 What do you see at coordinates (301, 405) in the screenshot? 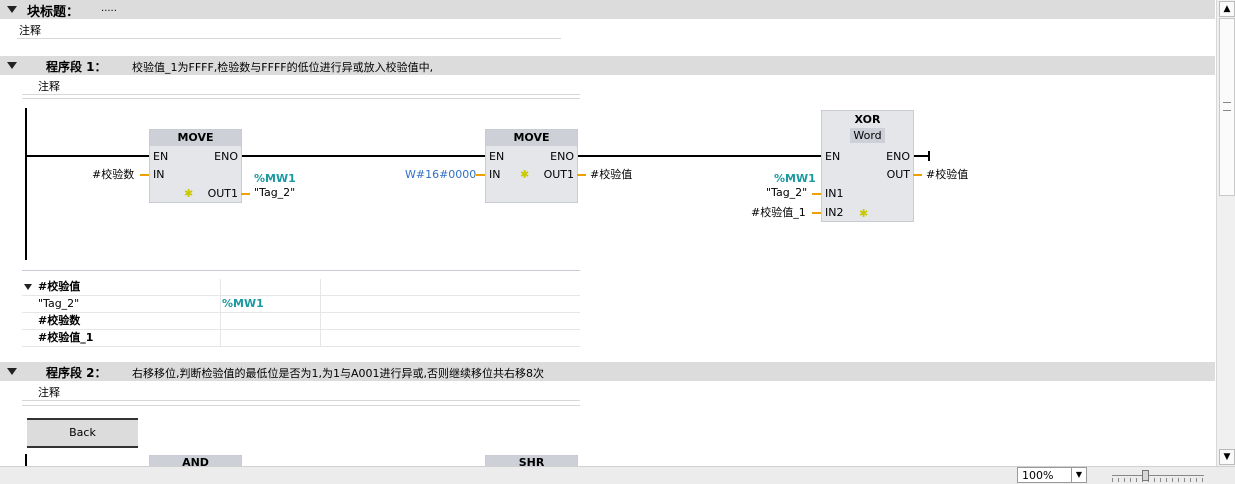
I see `network-2-divider` at bounding box center [301, 405].